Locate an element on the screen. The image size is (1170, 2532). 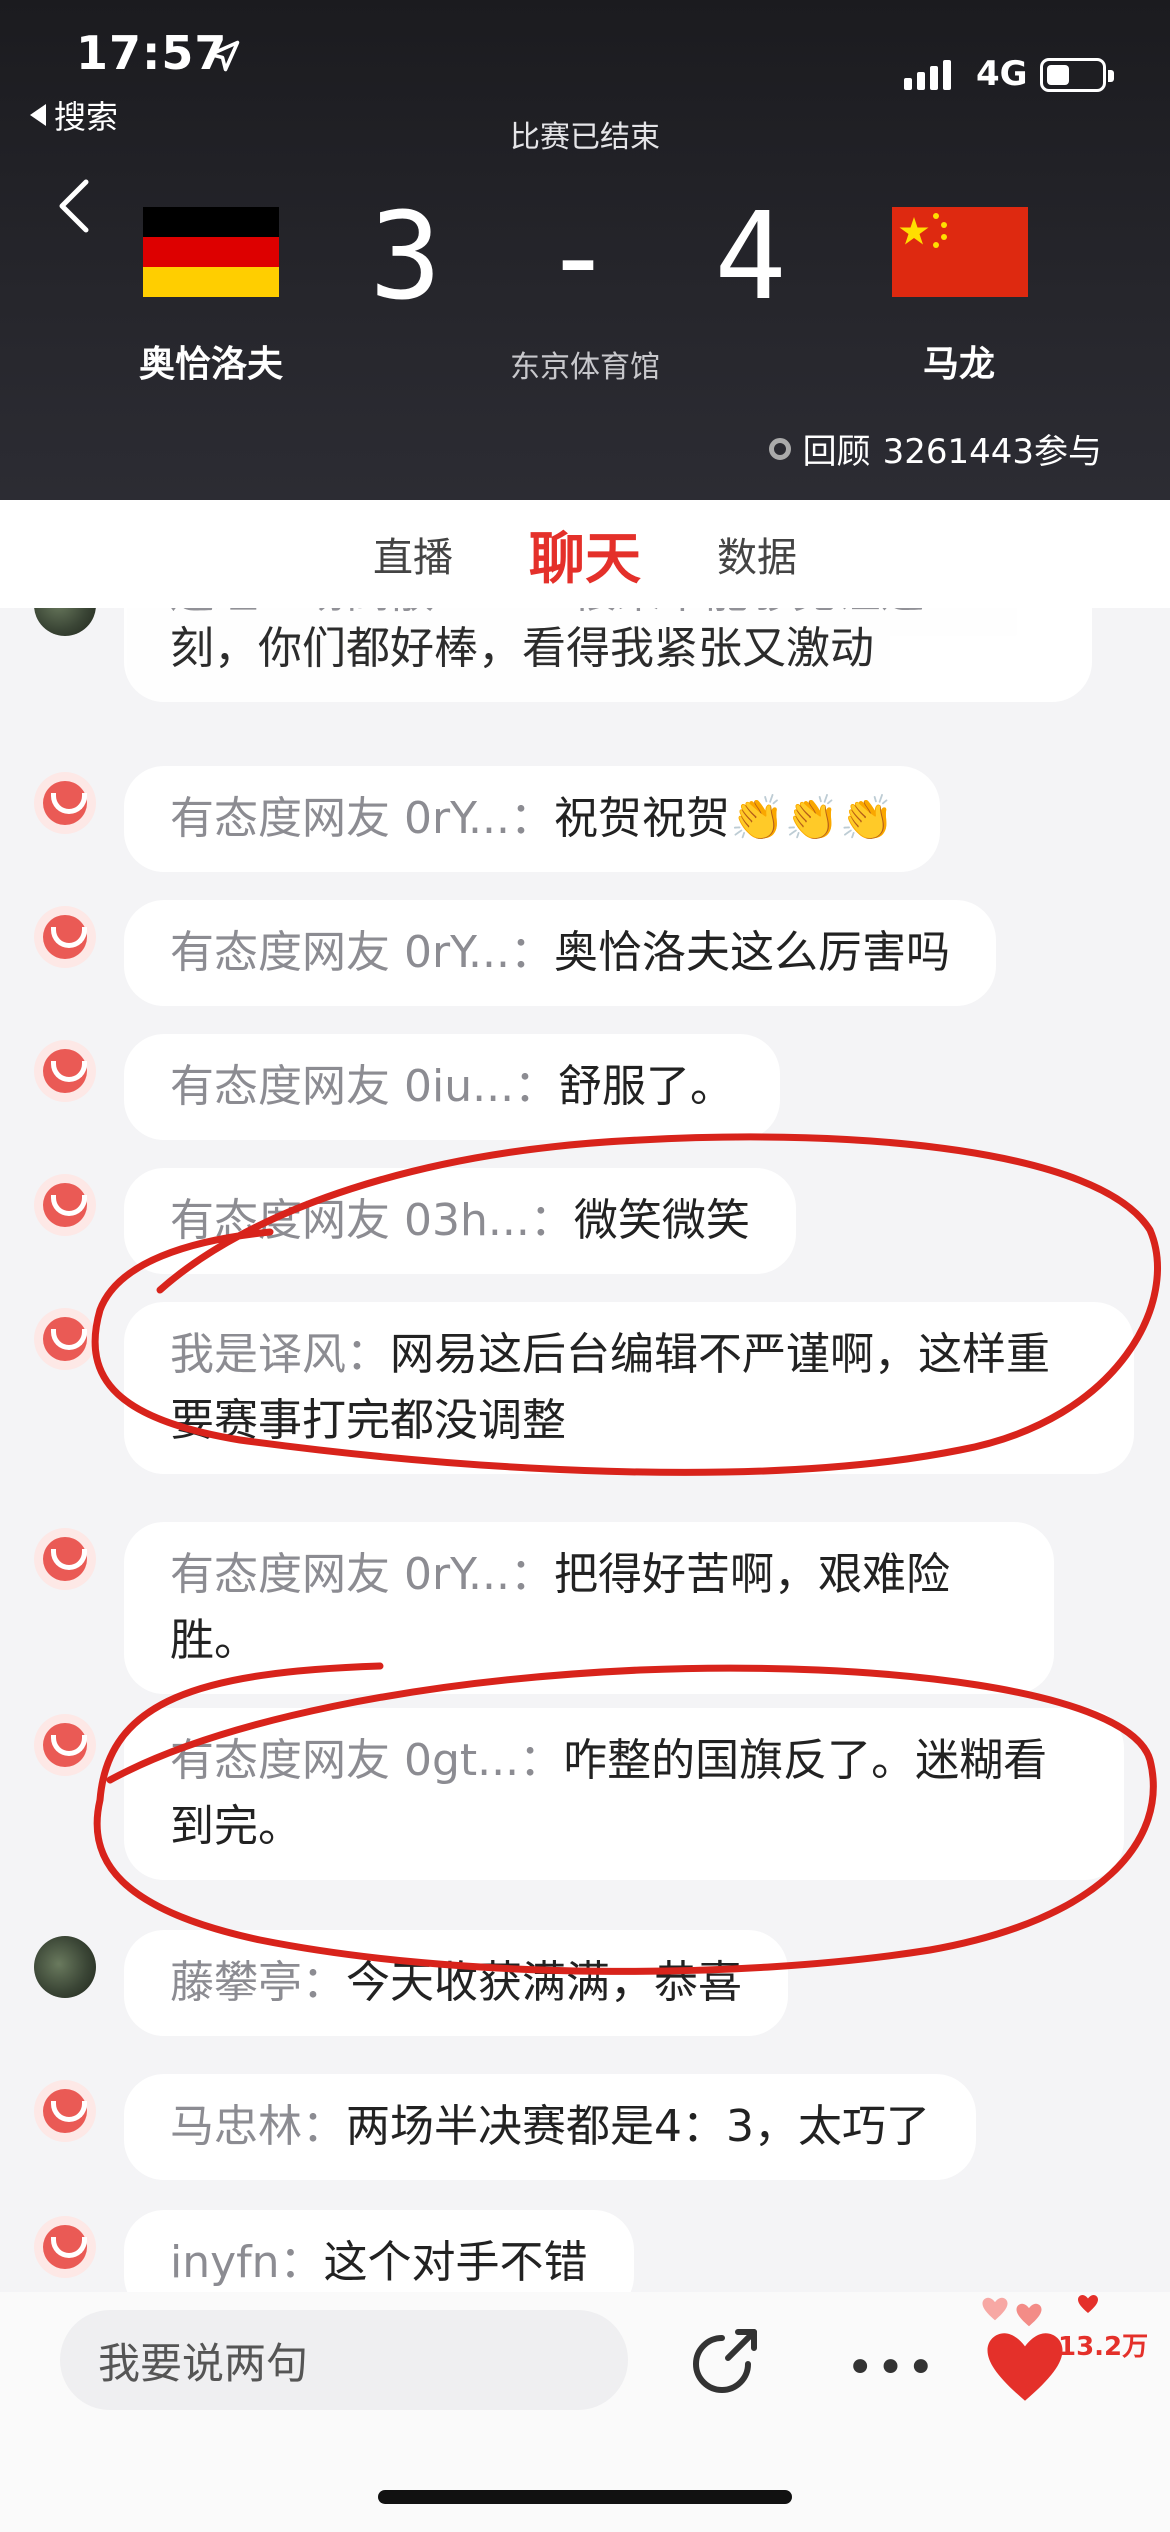
message-bubble: inyfn：这个对手不错 is located at coordinates (379, 2251).